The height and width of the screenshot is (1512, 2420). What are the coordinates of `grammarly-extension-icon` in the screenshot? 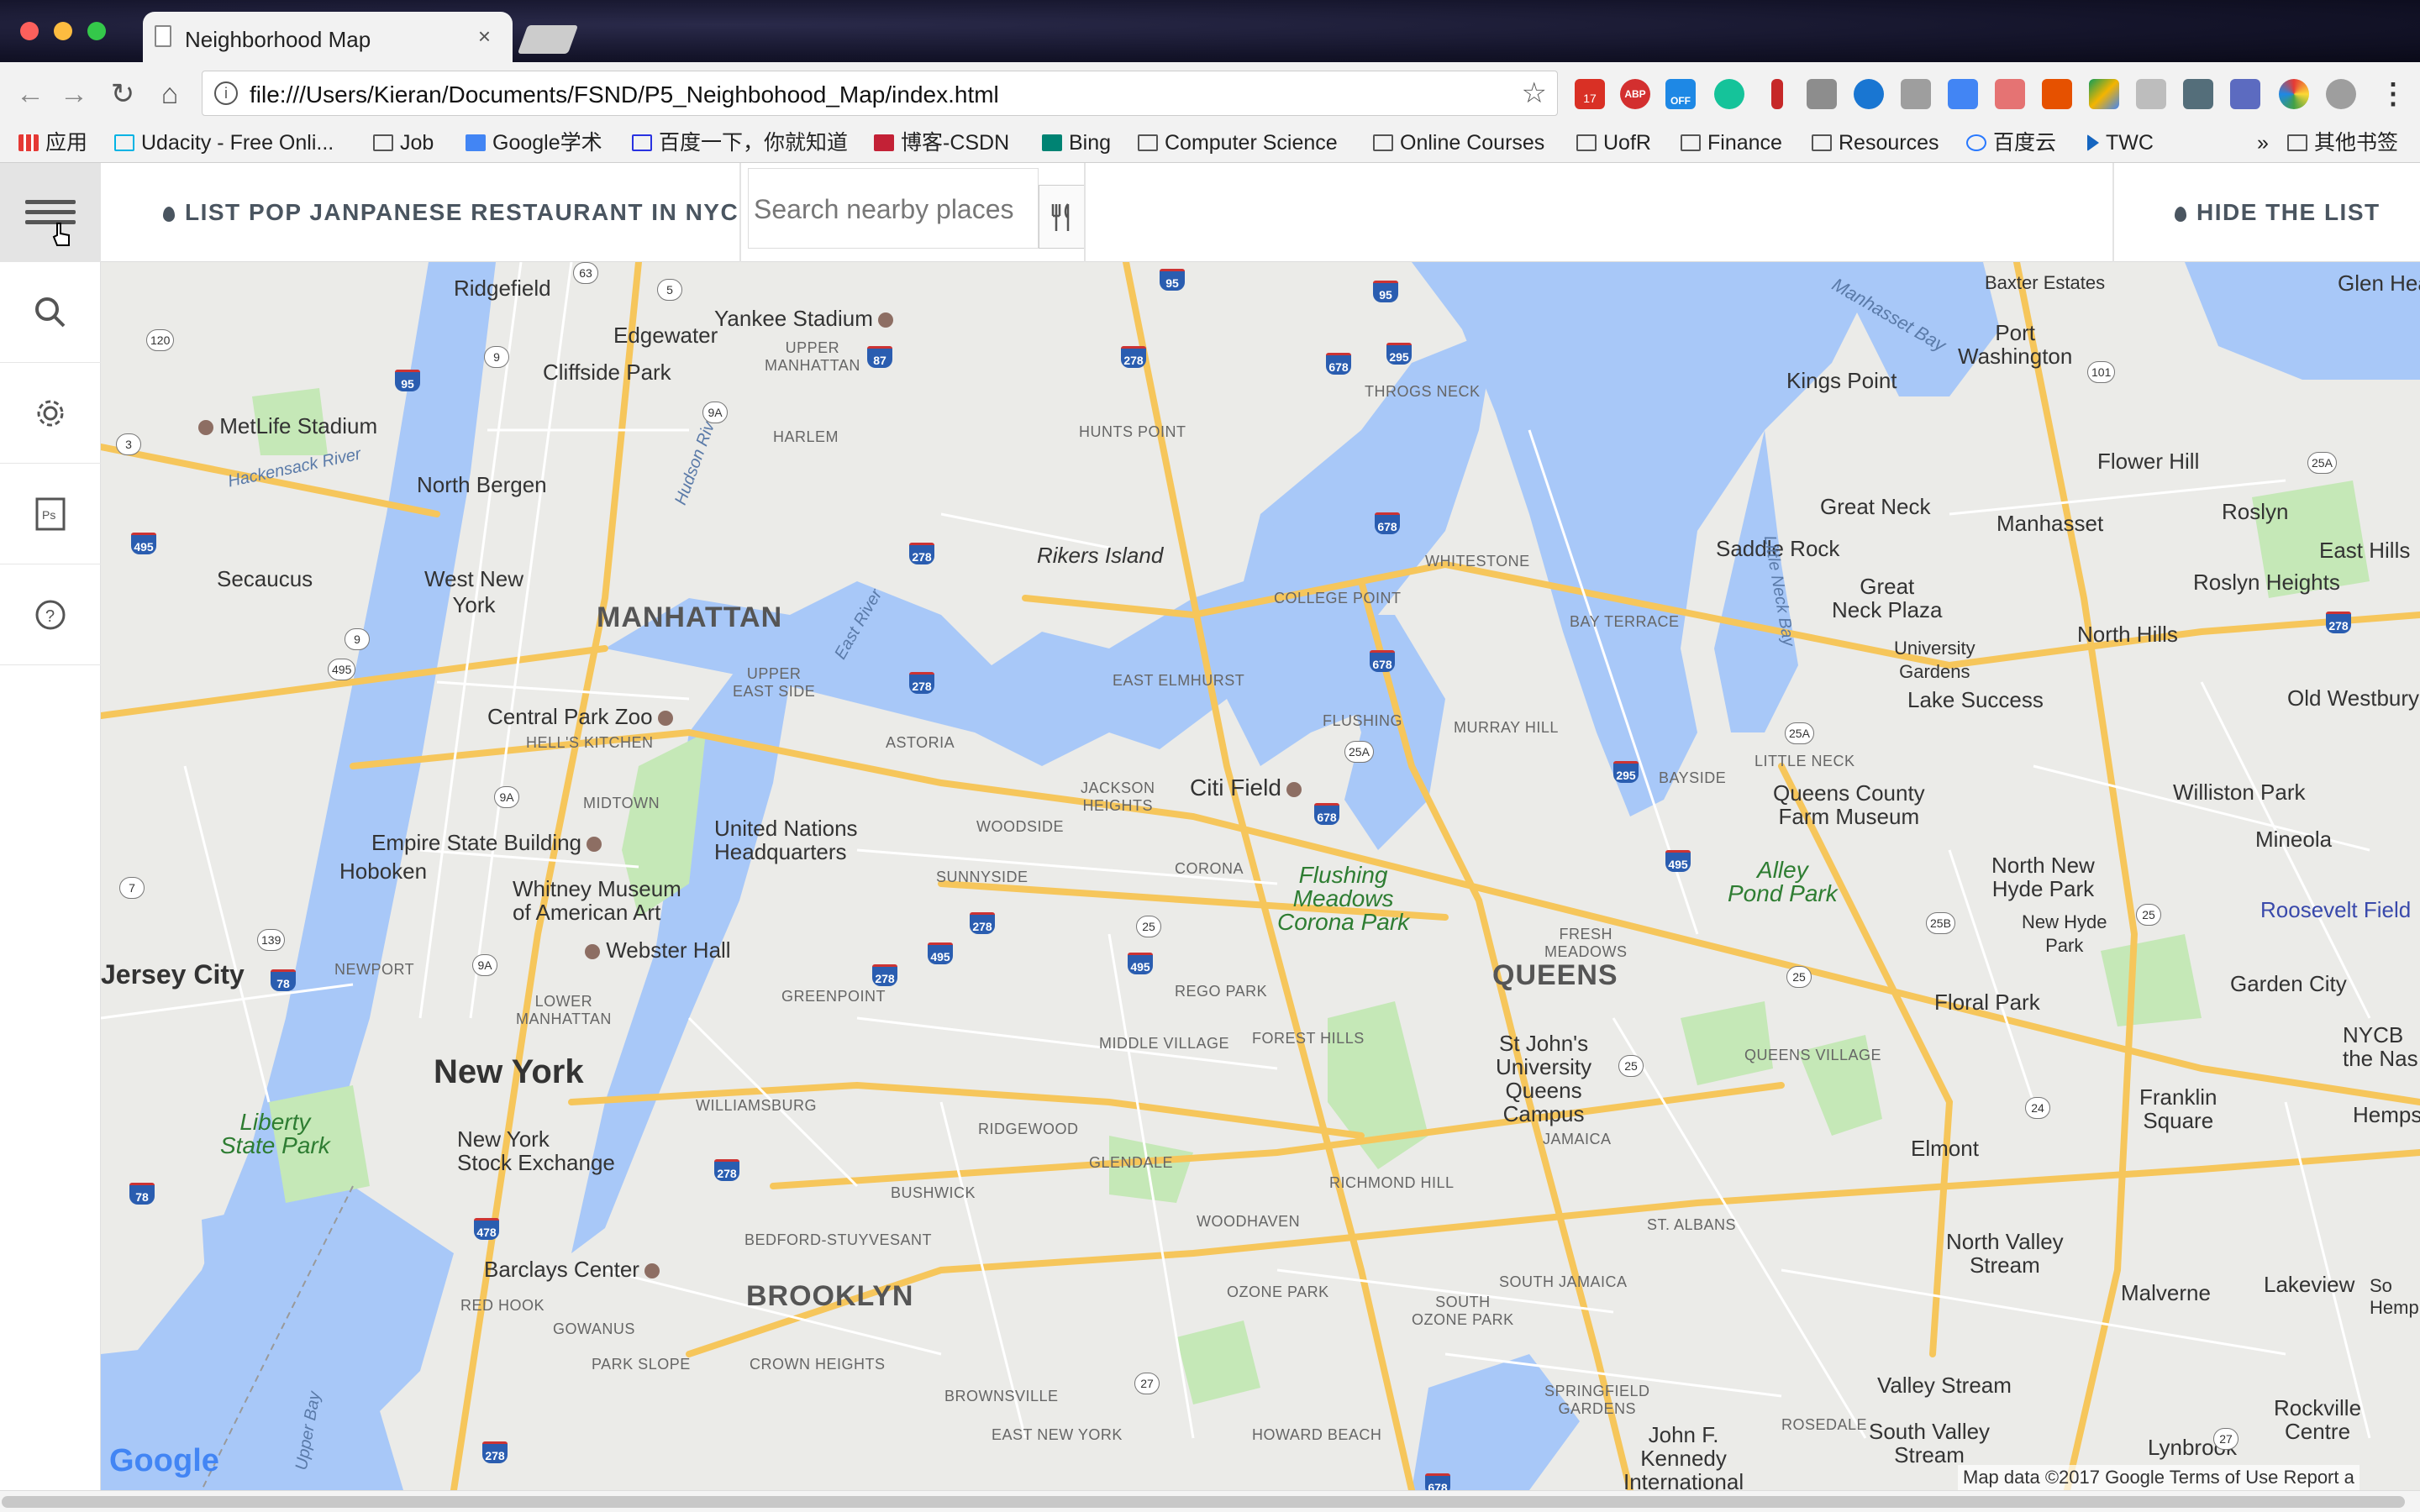 It's located at (1729, 94).